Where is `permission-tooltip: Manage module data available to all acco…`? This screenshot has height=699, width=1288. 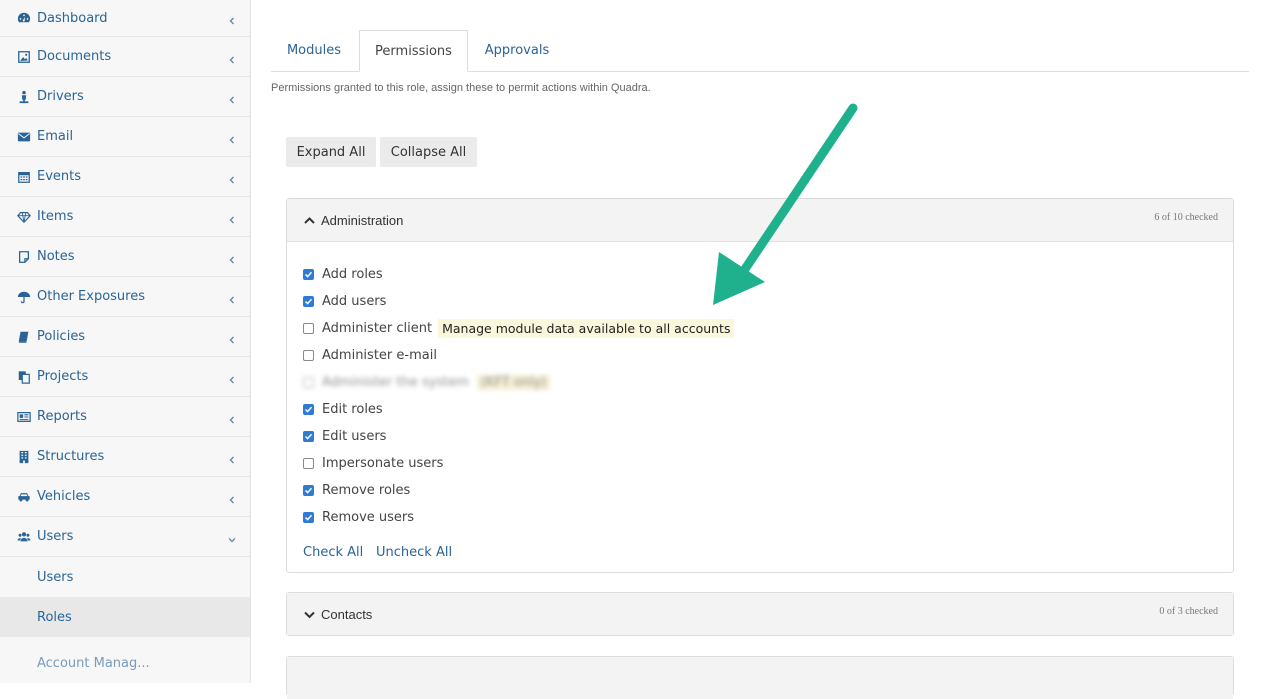 permission-tooltip: Manage module data available to all acco… is located at coordinates (586, 328).